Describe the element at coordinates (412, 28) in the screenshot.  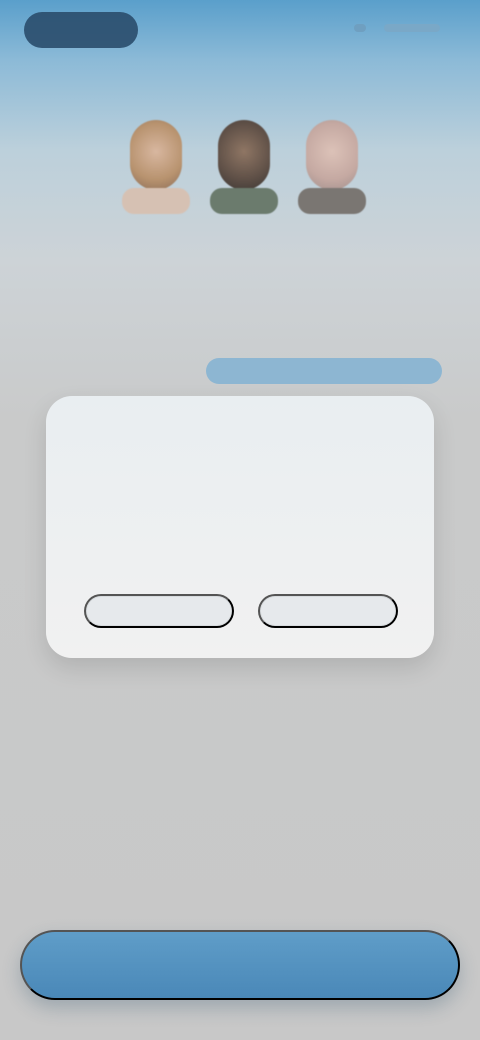
I see `status-bar-icon` at that location.